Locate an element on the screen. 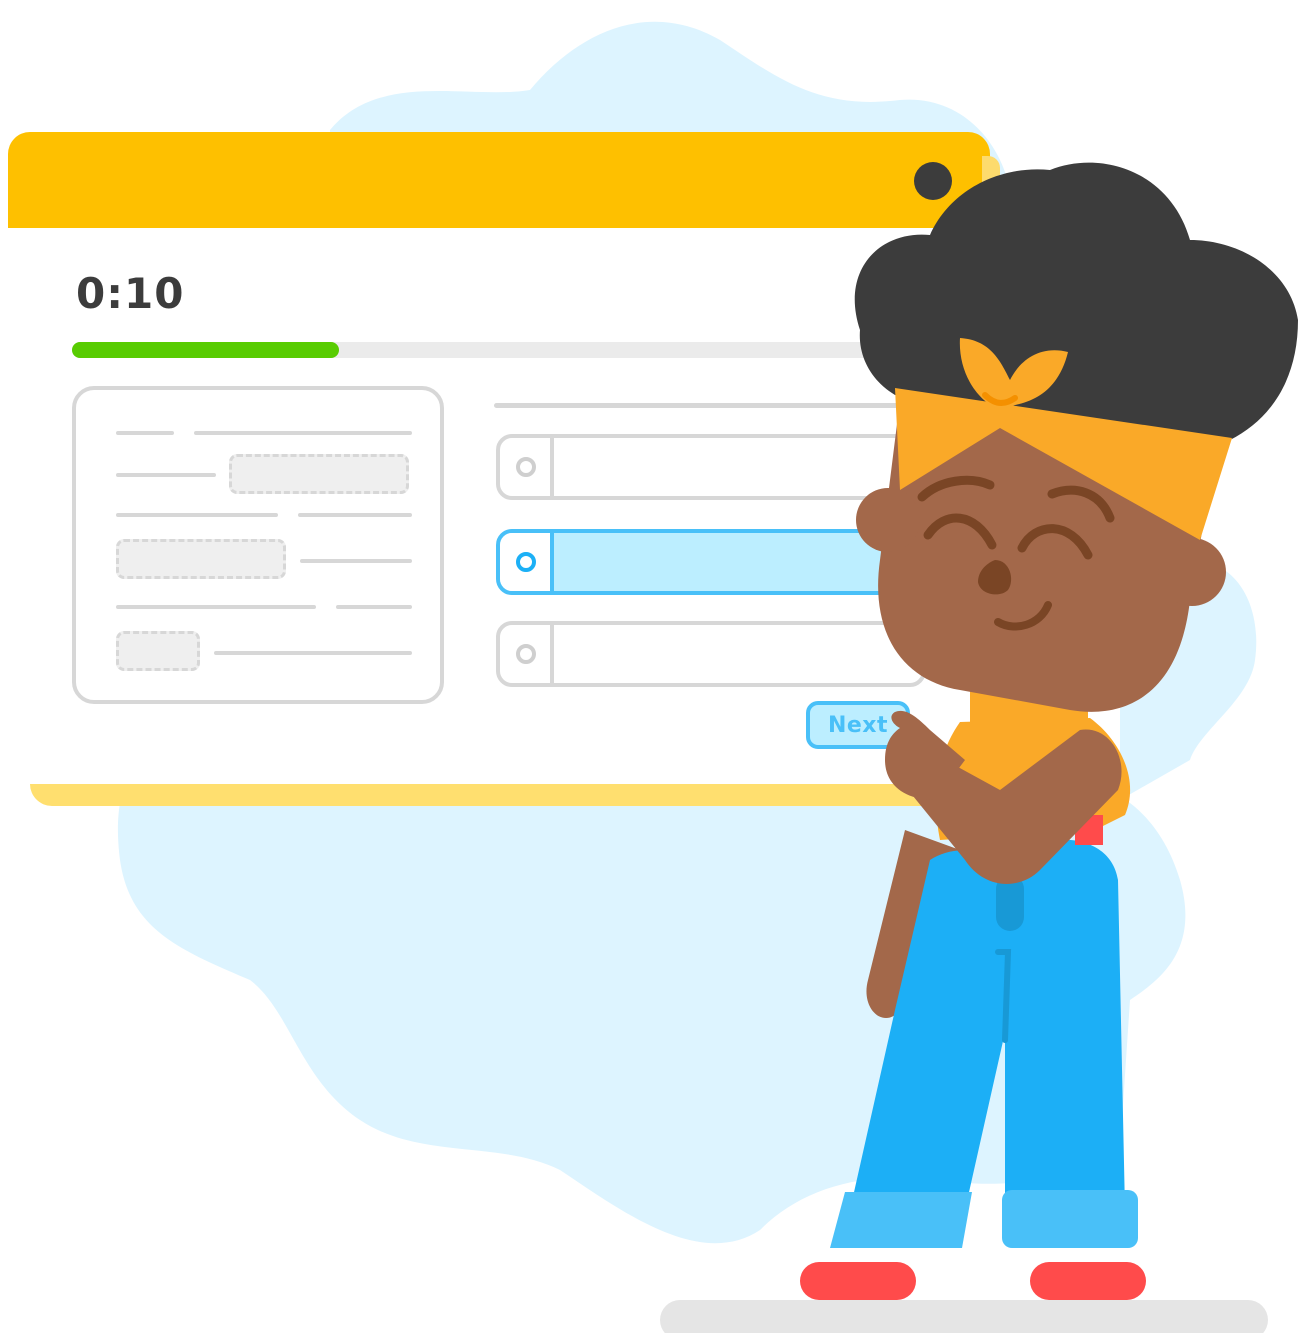  ground-shadow is located at coordinates (964, 1316).